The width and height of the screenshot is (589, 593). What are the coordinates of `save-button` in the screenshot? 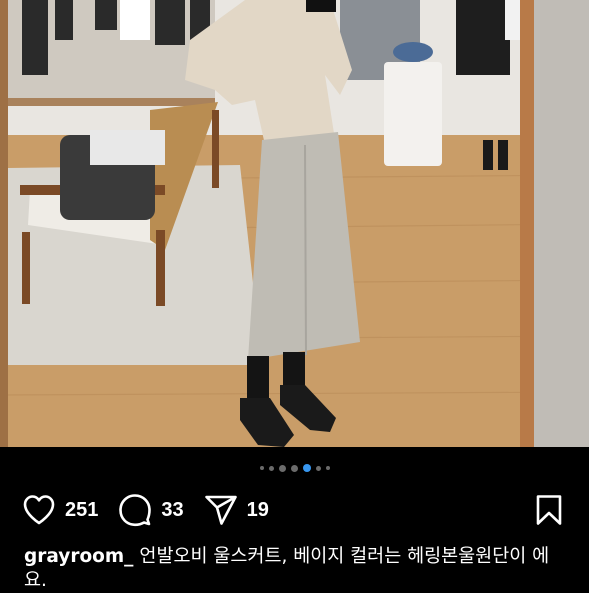 It's located at (549, 510).